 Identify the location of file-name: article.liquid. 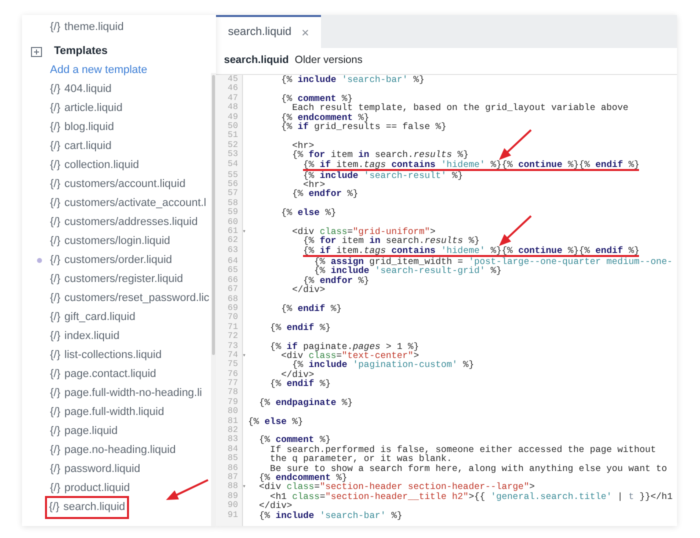
(93, 108).